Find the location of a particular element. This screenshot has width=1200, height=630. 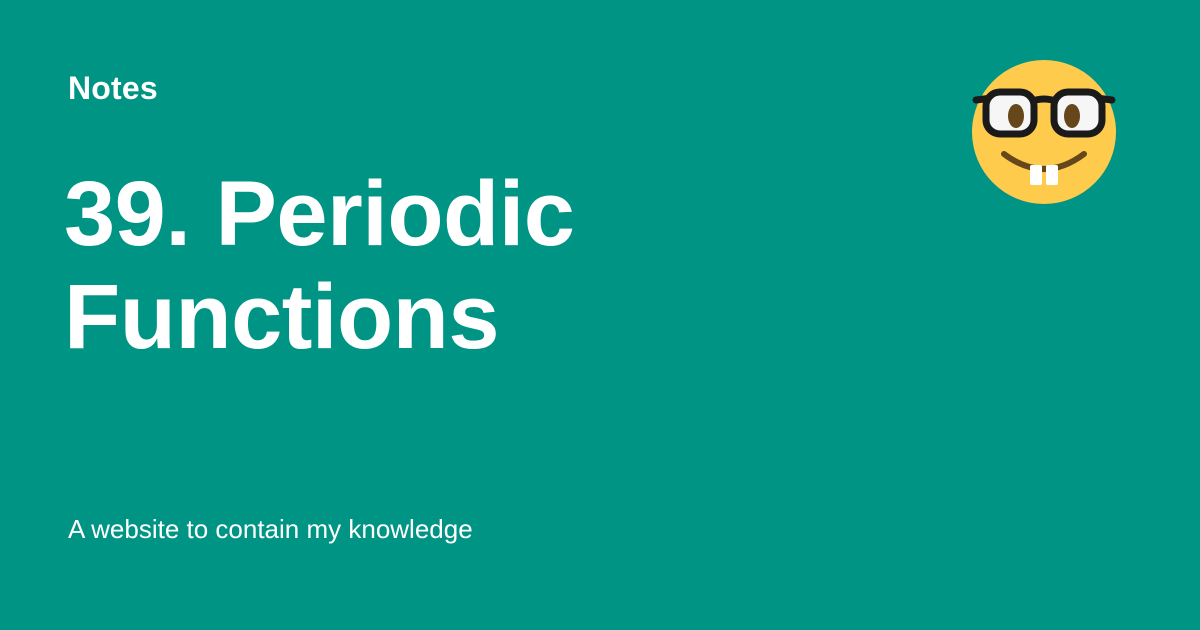

page-title: 39. Periodic Functions is located at coordinates (319, 265).